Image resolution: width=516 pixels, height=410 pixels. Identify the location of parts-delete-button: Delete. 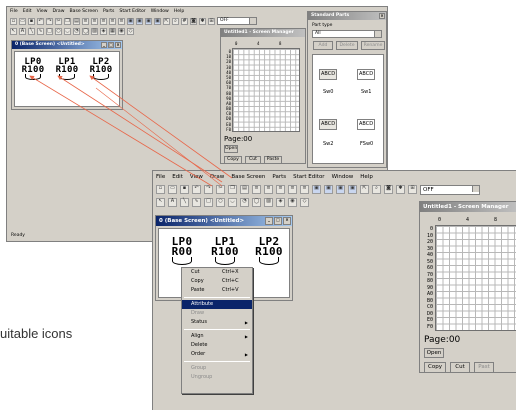
(347, 45).